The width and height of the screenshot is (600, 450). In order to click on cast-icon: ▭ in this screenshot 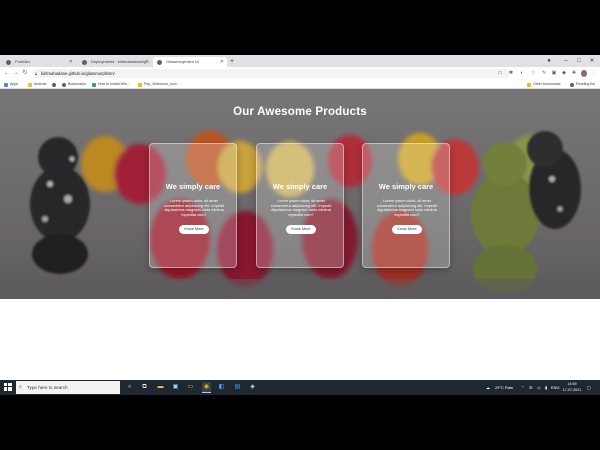, I will do `click(500, 73)`.